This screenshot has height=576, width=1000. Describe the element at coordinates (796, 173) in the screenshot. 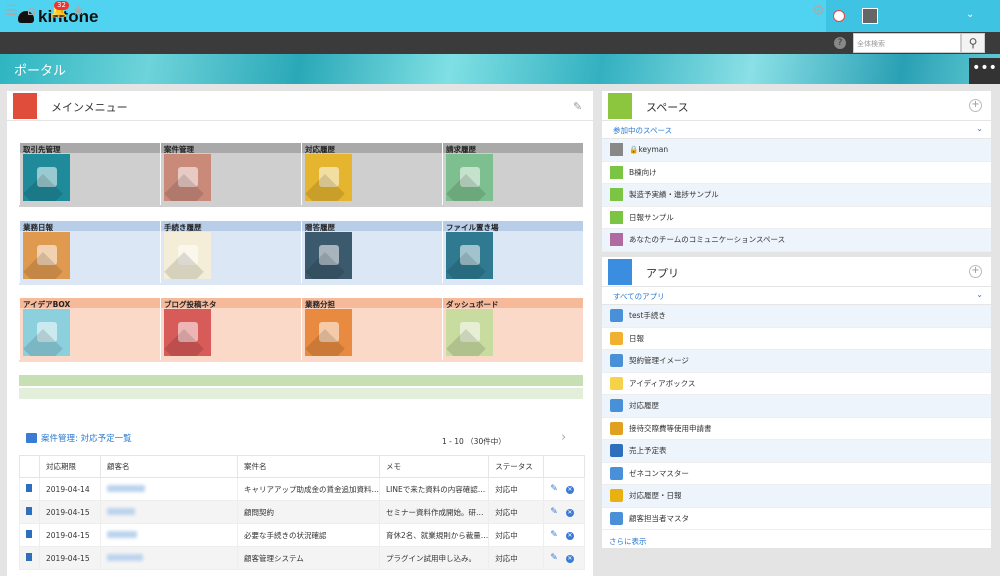

I see `space-item: B棟向け` at that location.